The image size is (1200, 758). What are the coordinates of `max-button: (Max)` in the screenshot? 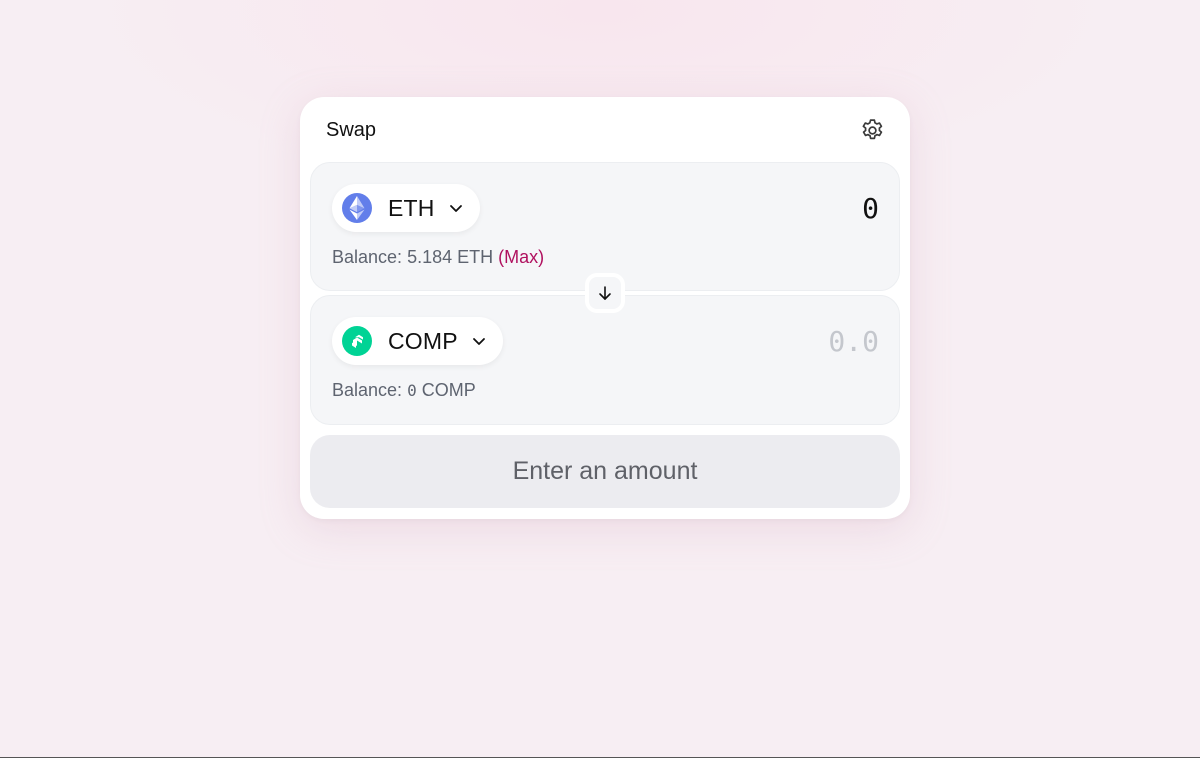 It's located at (521, 257).